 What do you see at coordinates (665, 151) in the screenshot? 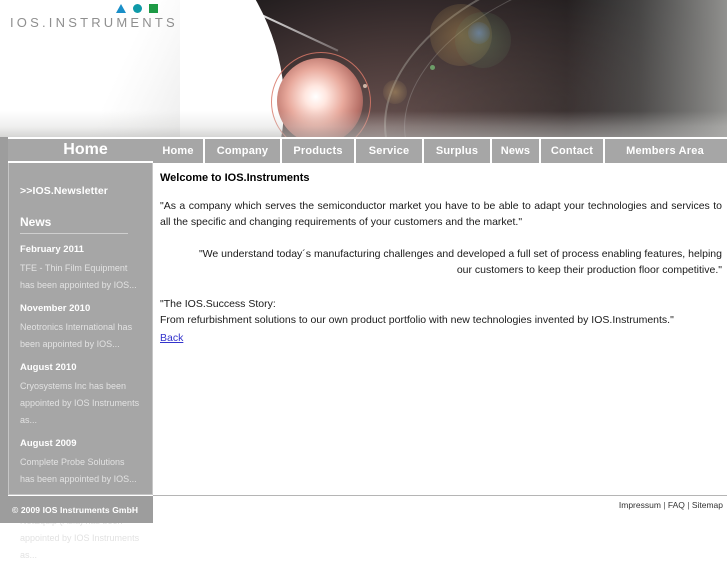
I see `nav-item-members-area: Members Area` at bounding box center [665, 151].